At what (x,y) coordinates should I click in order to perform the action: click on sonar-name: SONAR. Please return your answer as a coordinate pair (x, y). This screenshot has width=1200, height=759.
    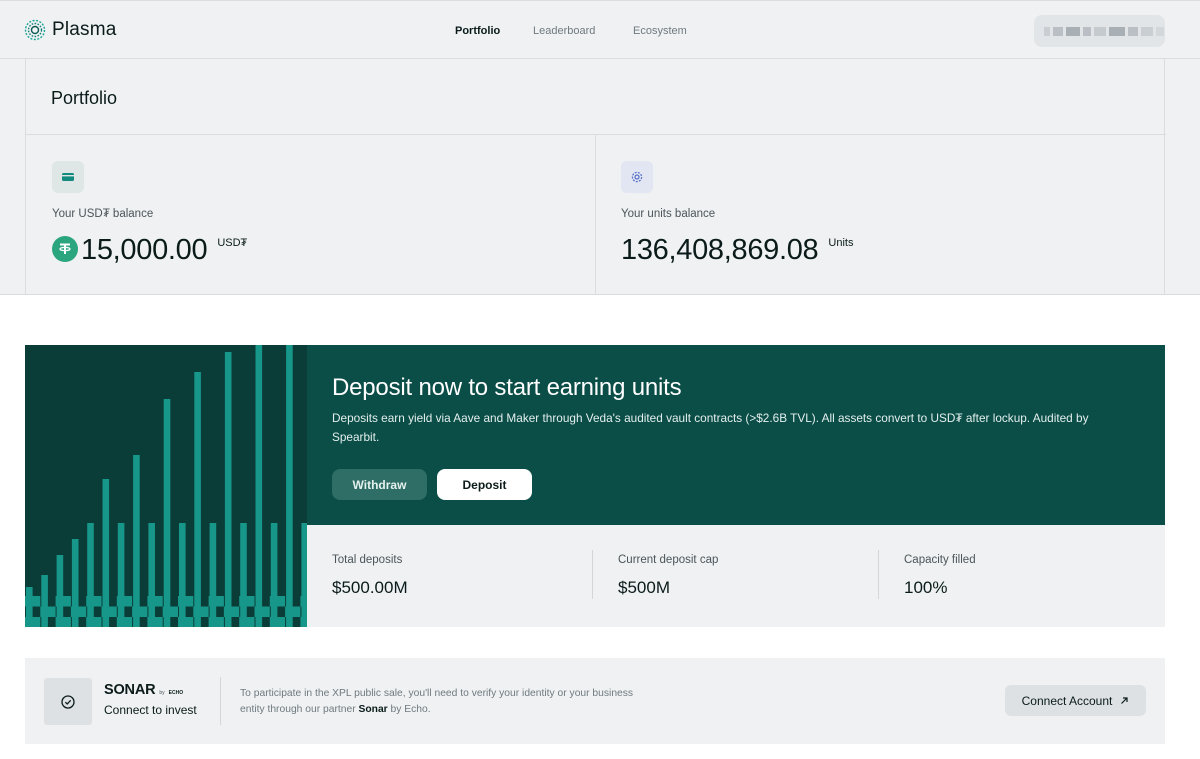
    Looking at the image, I should click on (130, 690).